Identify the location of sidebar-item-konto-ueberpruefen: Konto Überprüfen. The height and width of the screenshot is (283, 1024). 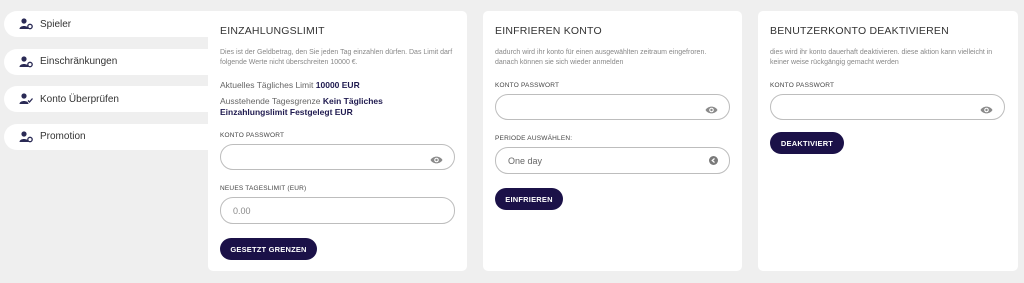
(114, 99).